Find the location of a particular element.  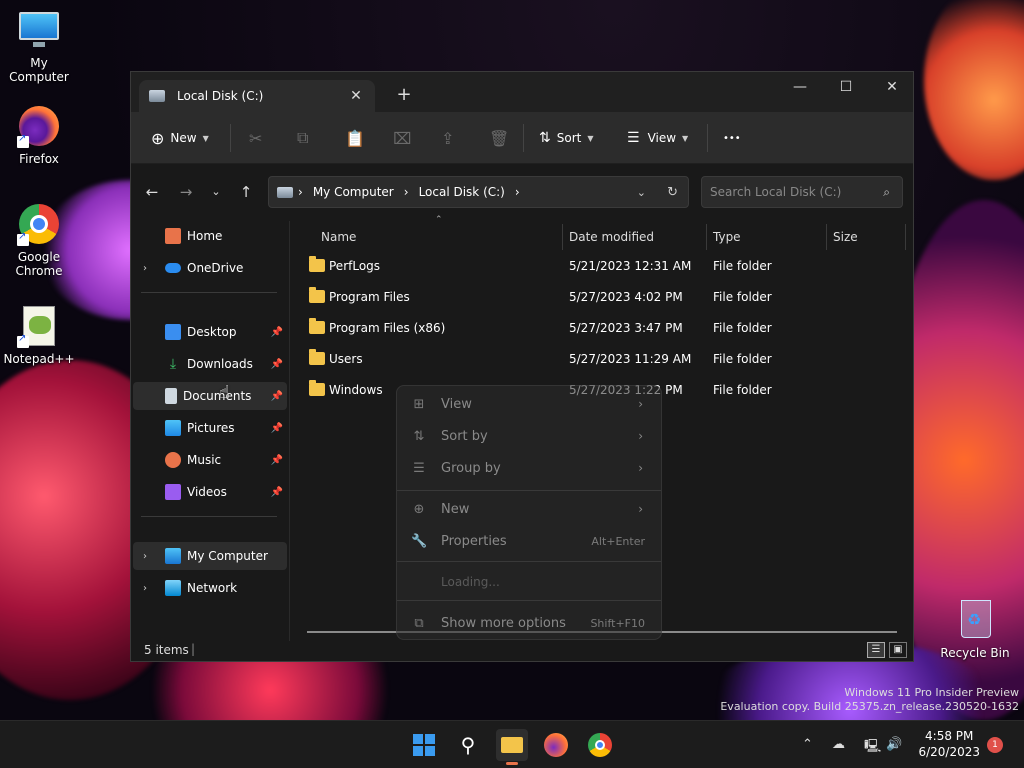

up-arrow-icon: ↑ is located at coordinates (246, 192).